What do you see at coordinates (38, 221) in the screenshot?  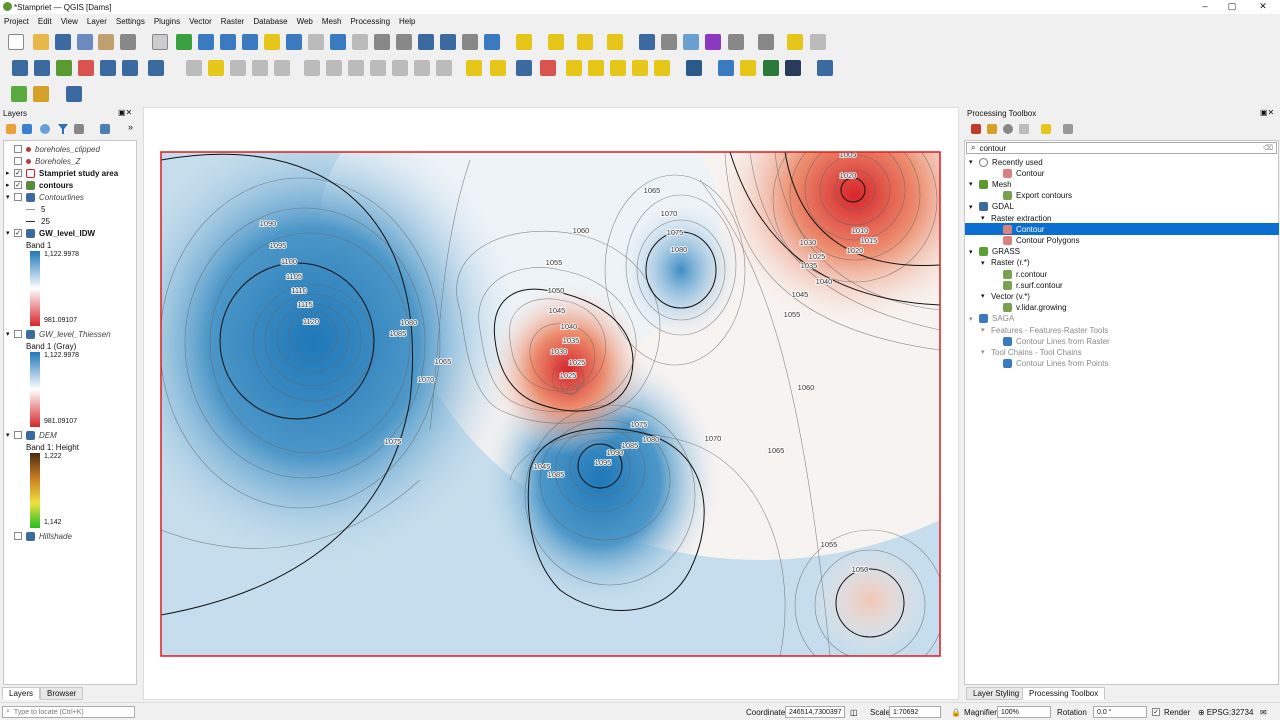 I see `layer-row: 25` at bounding box center [38, 221].